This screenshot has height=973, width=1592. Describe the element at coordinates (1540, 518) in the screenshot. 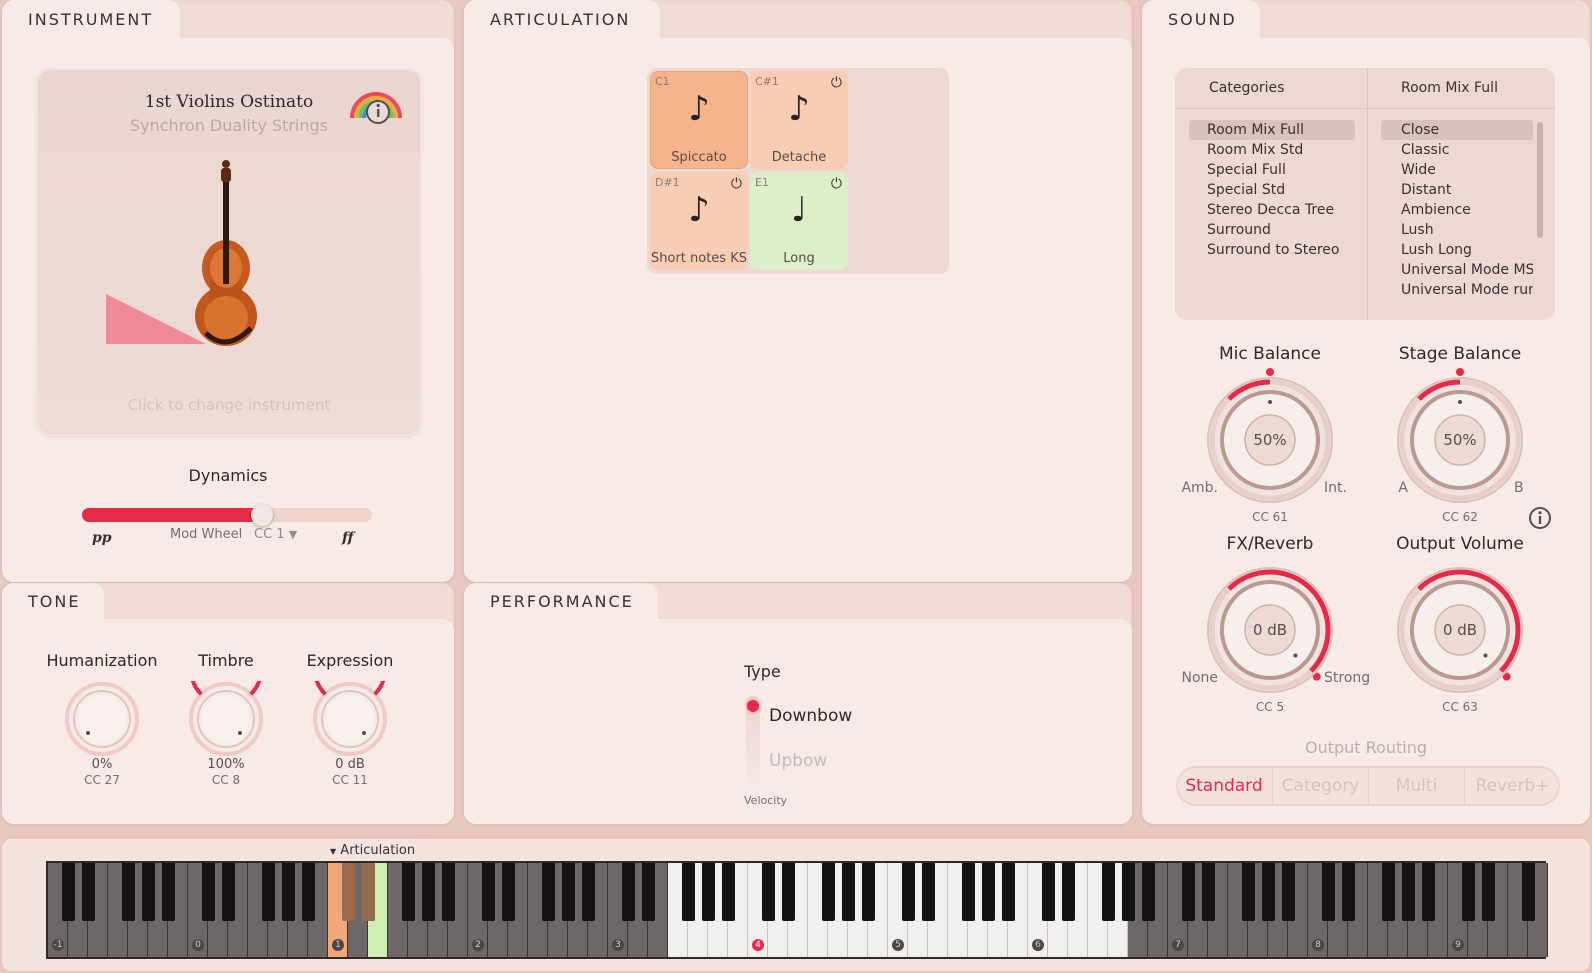

I see `info-icon` at that location.